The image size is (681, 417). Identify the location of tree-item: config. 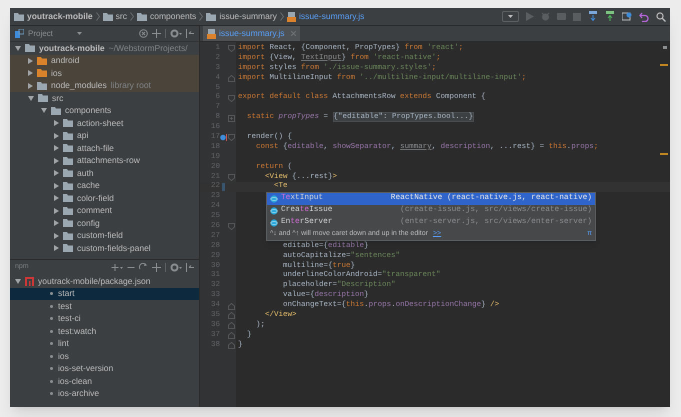
(88, 223).